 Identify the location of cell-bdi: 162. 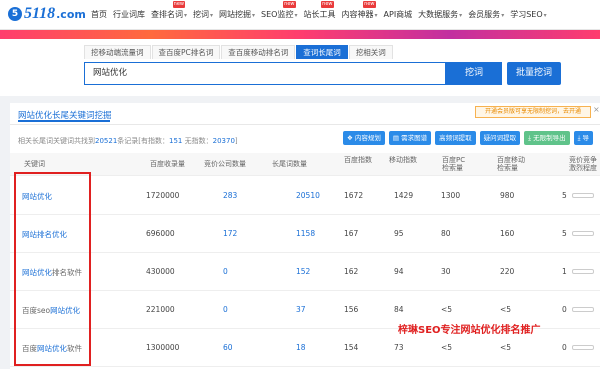
(351, 271).